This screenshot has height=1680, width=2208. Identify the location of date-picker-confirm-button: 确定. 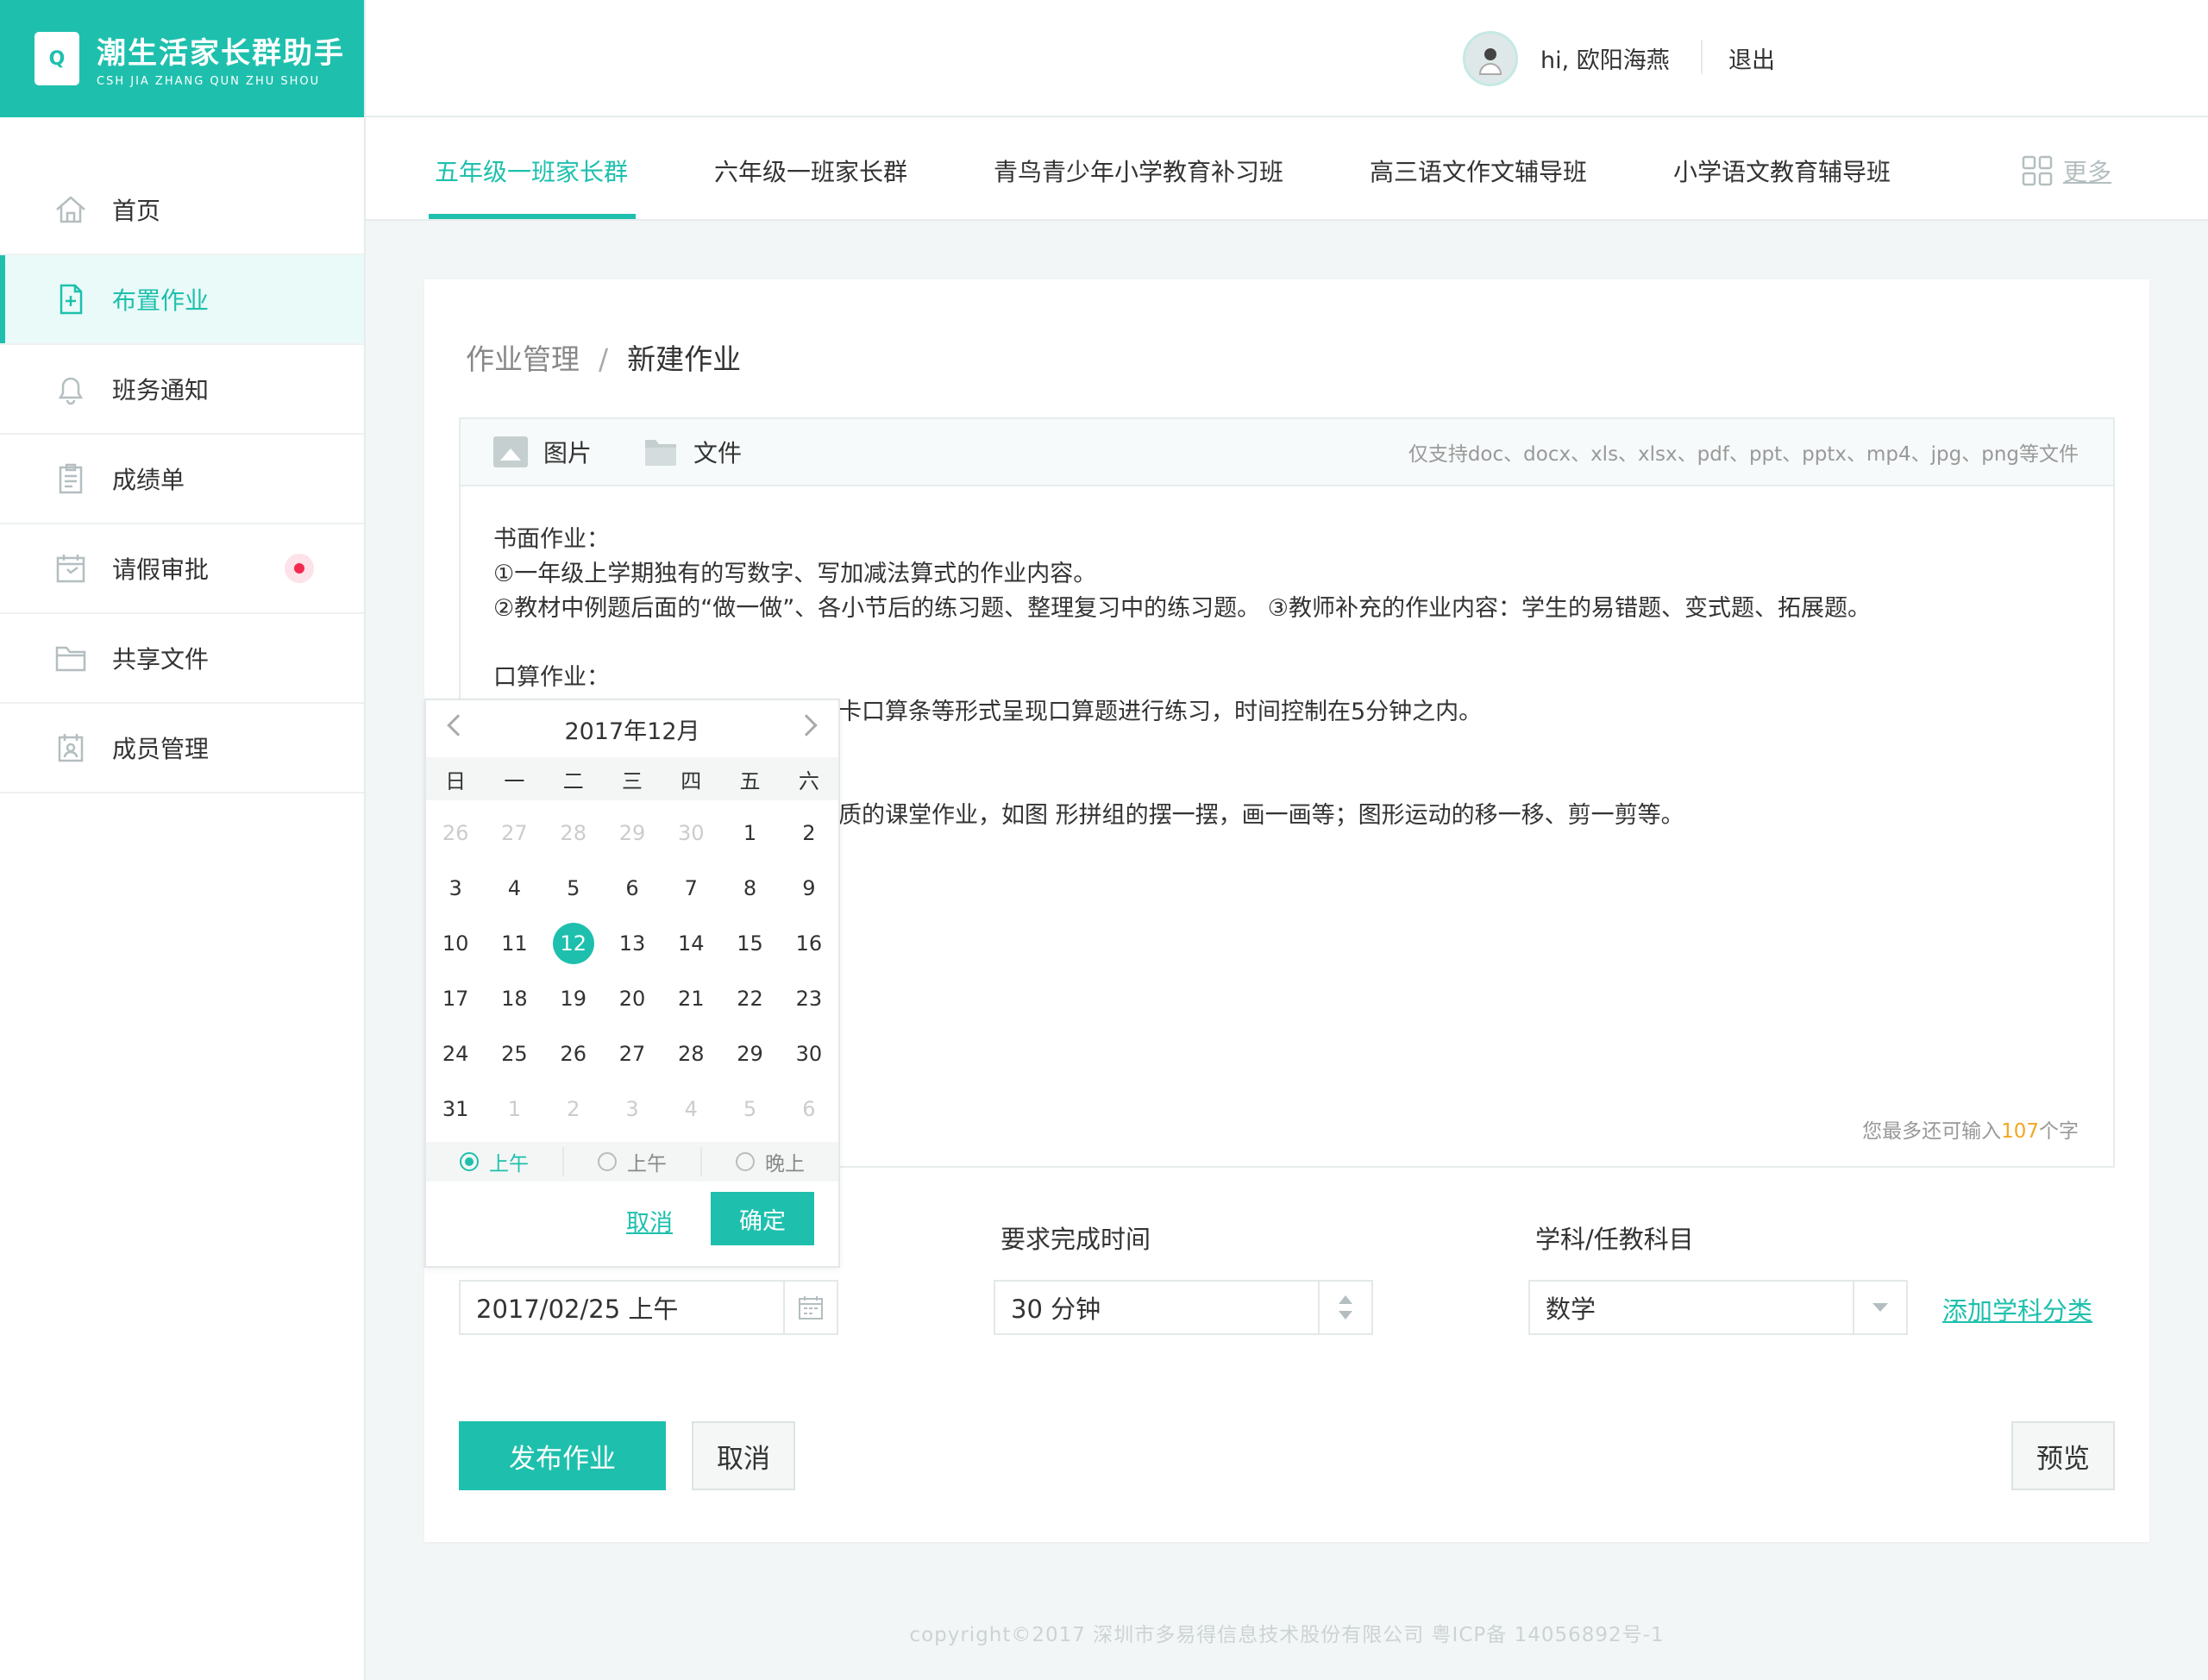
(762, 1219).